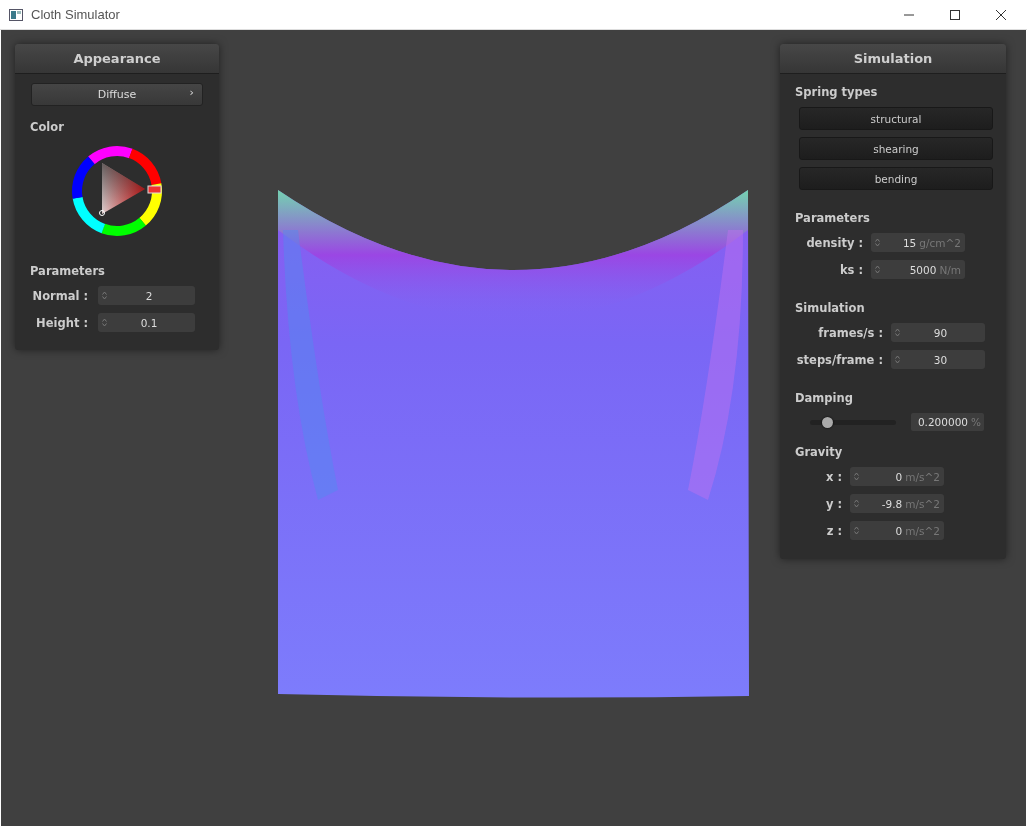 The image size is (1027, 834). What do you see at coordinates (897, 503) in the screenshot?
I see `number-field: -9.8 m/s^2` at bounding box center [897, 503].